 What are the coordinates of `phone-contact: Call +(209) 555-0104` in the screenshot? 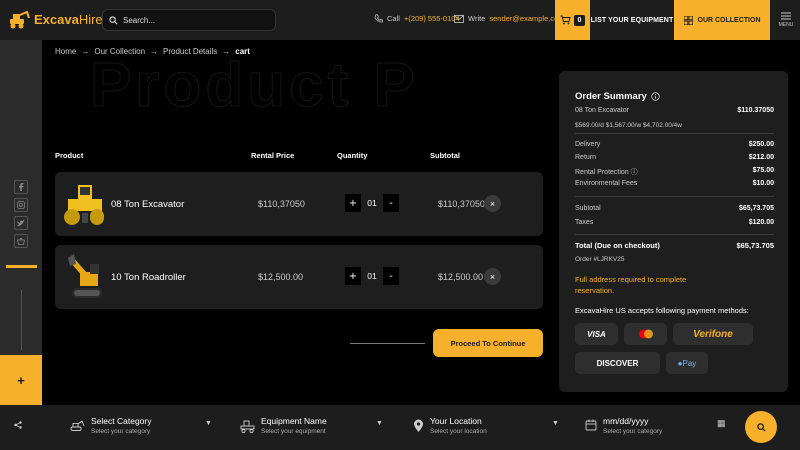 It's located at (417, 18).